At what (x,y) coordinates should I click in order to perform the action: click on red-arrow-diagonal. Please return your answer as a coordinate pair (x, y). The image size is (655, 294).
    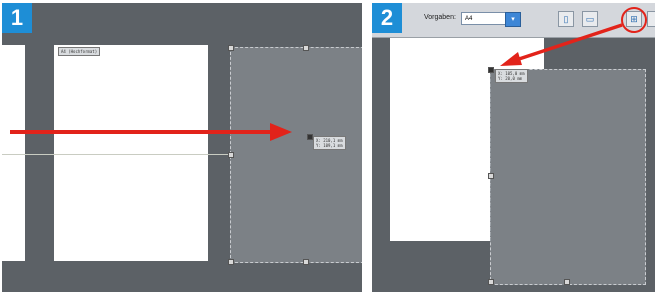
    Looking at the image, I should click on (561, 44).